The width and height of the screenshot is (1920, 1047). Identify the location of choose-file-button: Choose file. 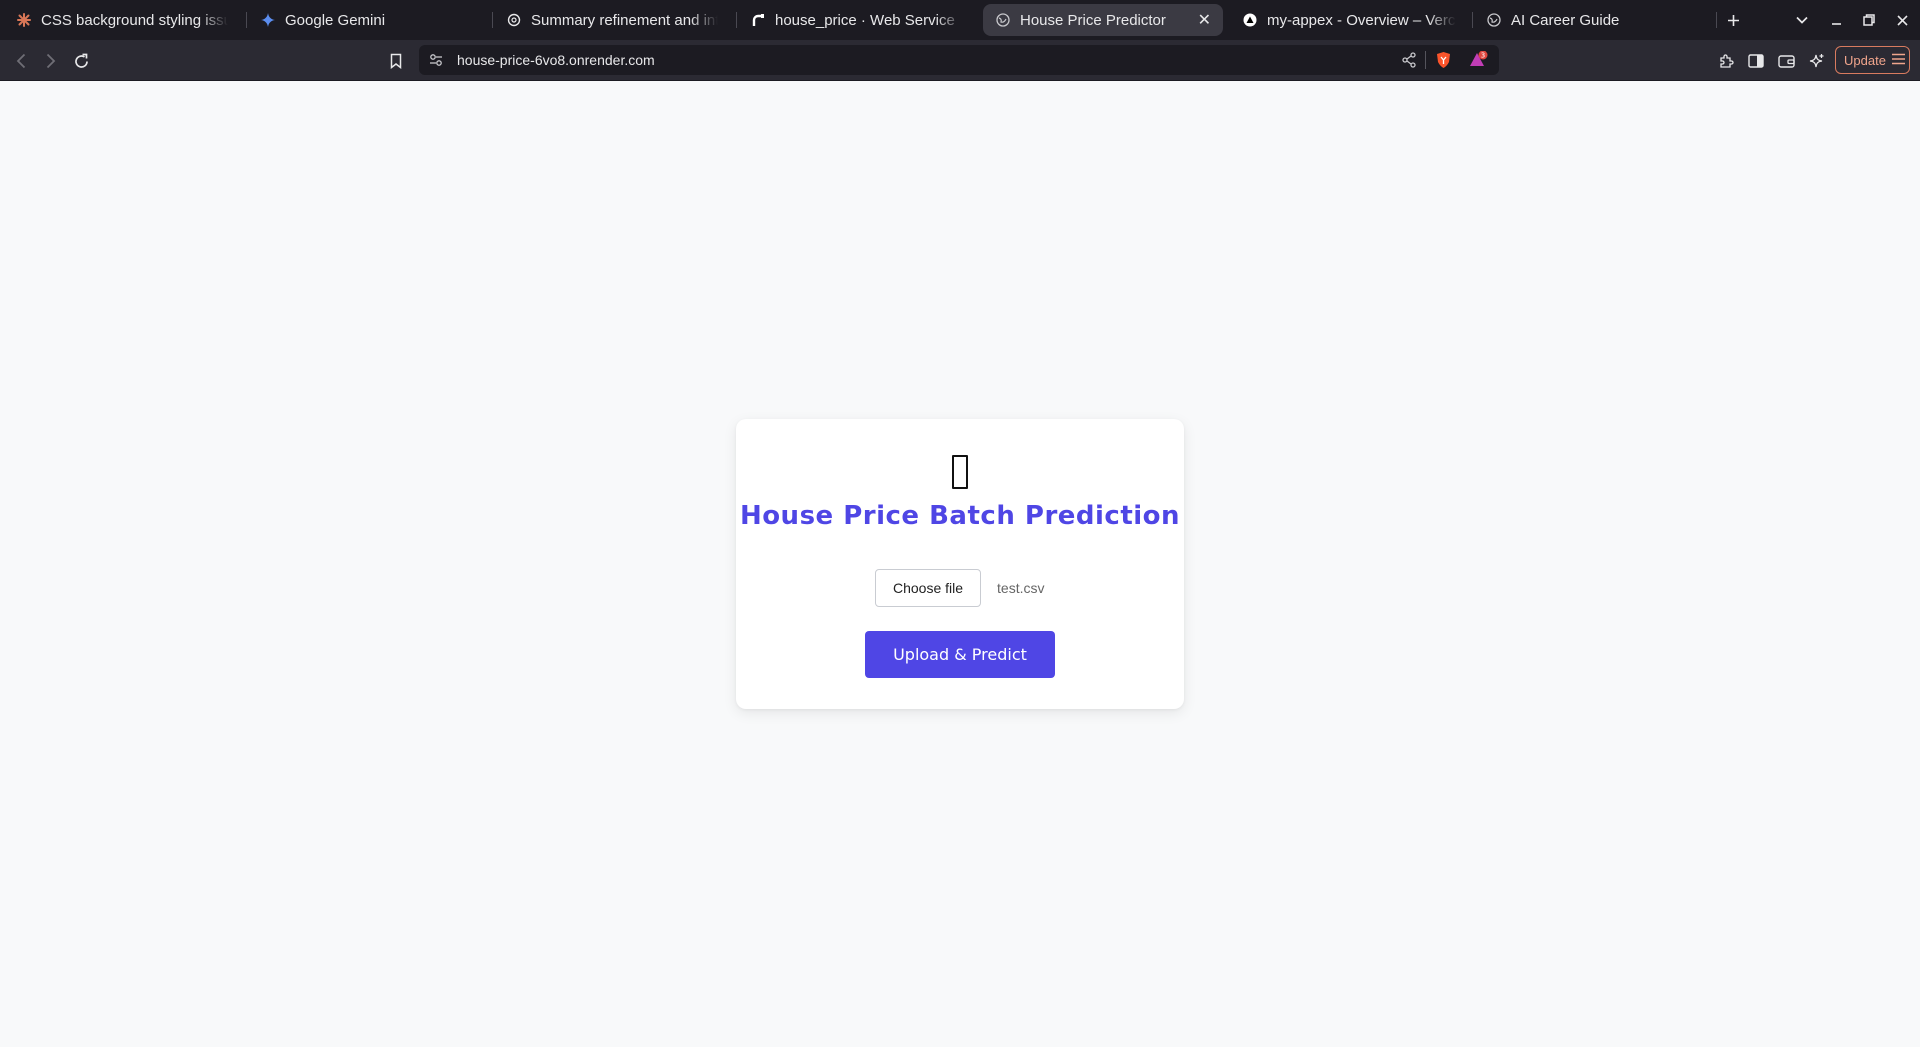
(928, 588).